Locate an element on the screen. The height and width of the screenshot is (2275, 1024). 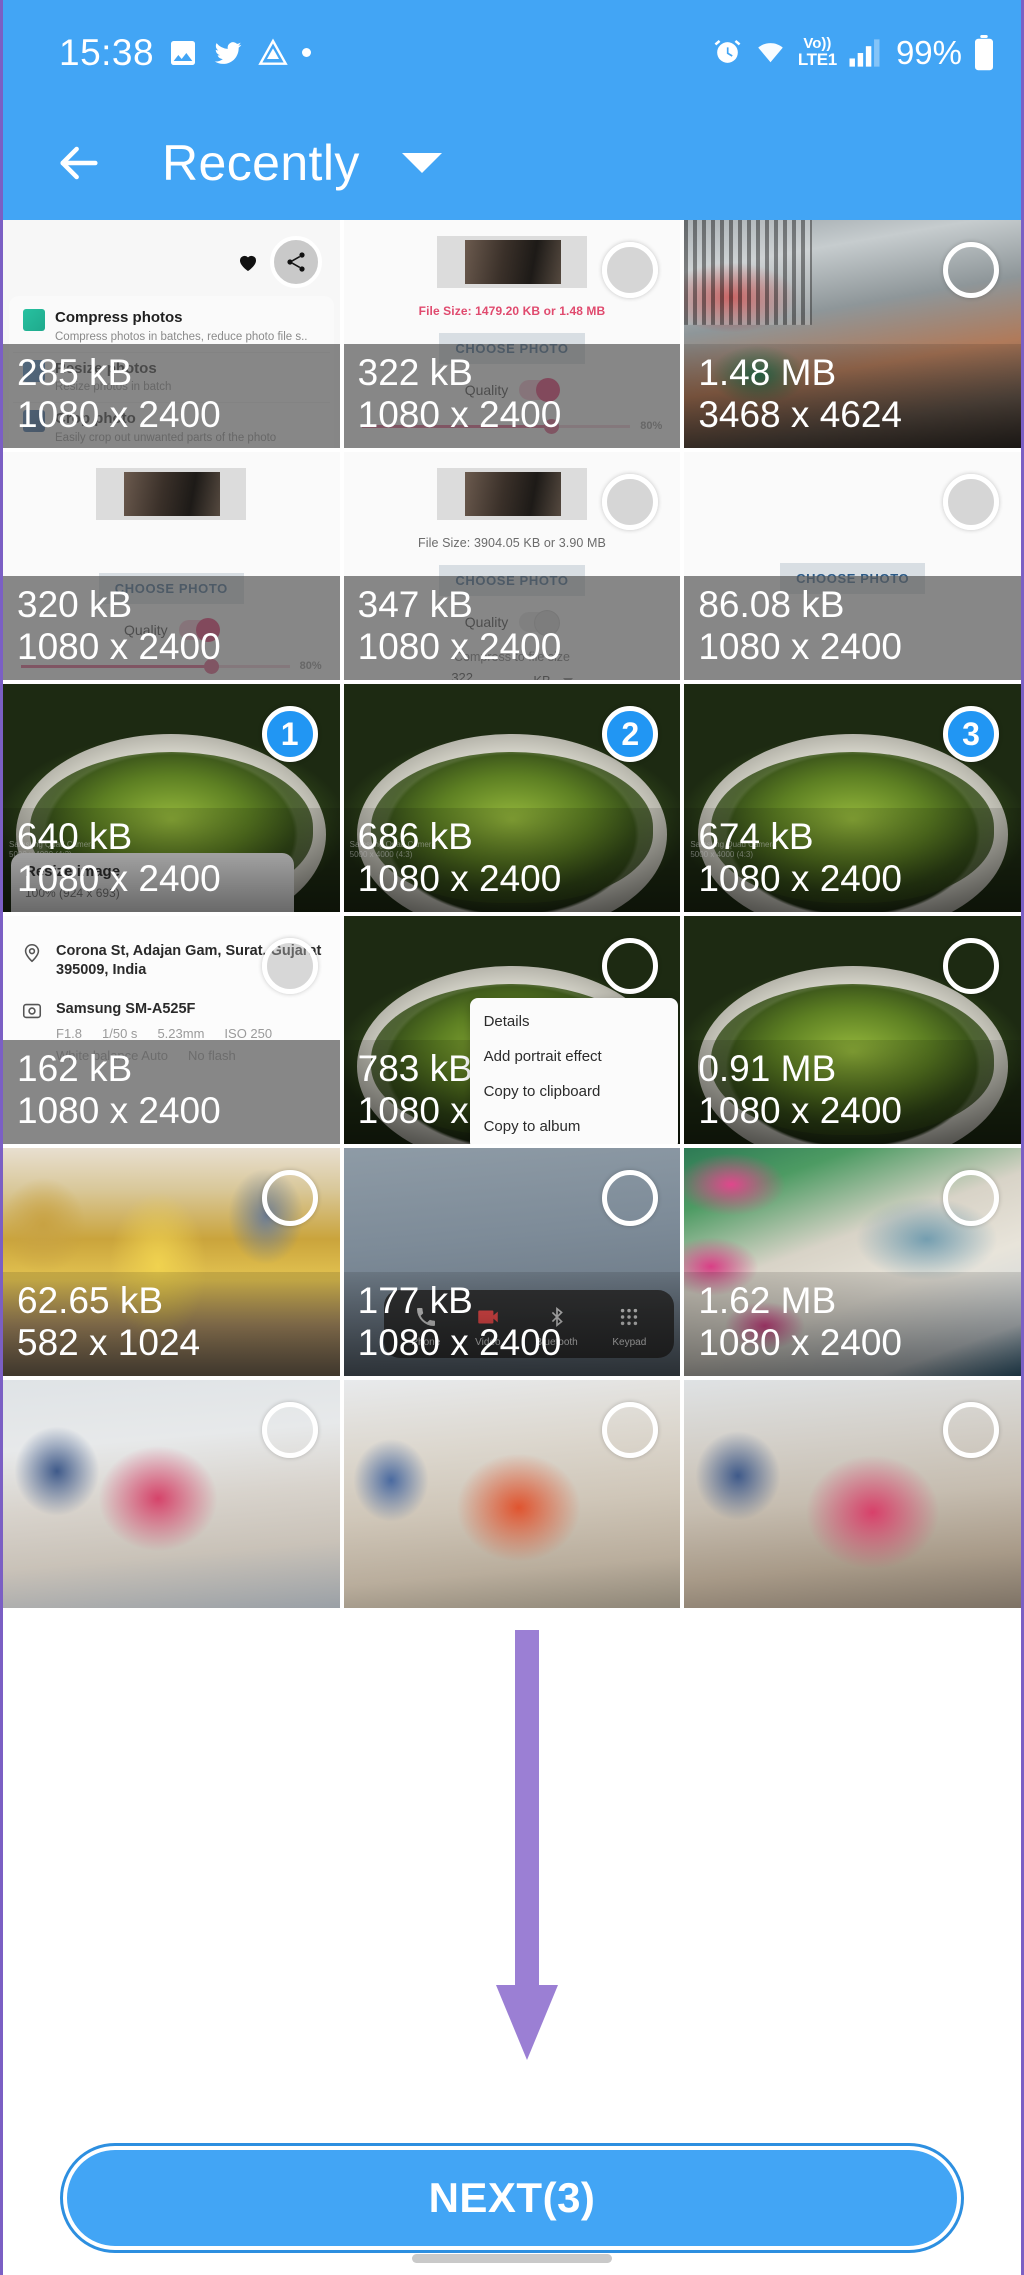
photo-cell-p13: 62.65 kB 582 x 1024 is located at coordinates (171, 1262).